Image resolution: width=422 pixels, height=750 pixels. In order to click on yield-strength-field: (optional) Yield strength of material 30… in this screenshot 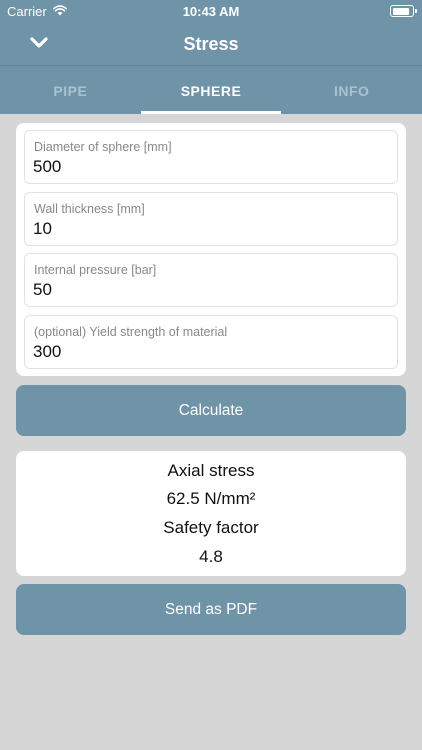, I will do `click(211, 342)`.